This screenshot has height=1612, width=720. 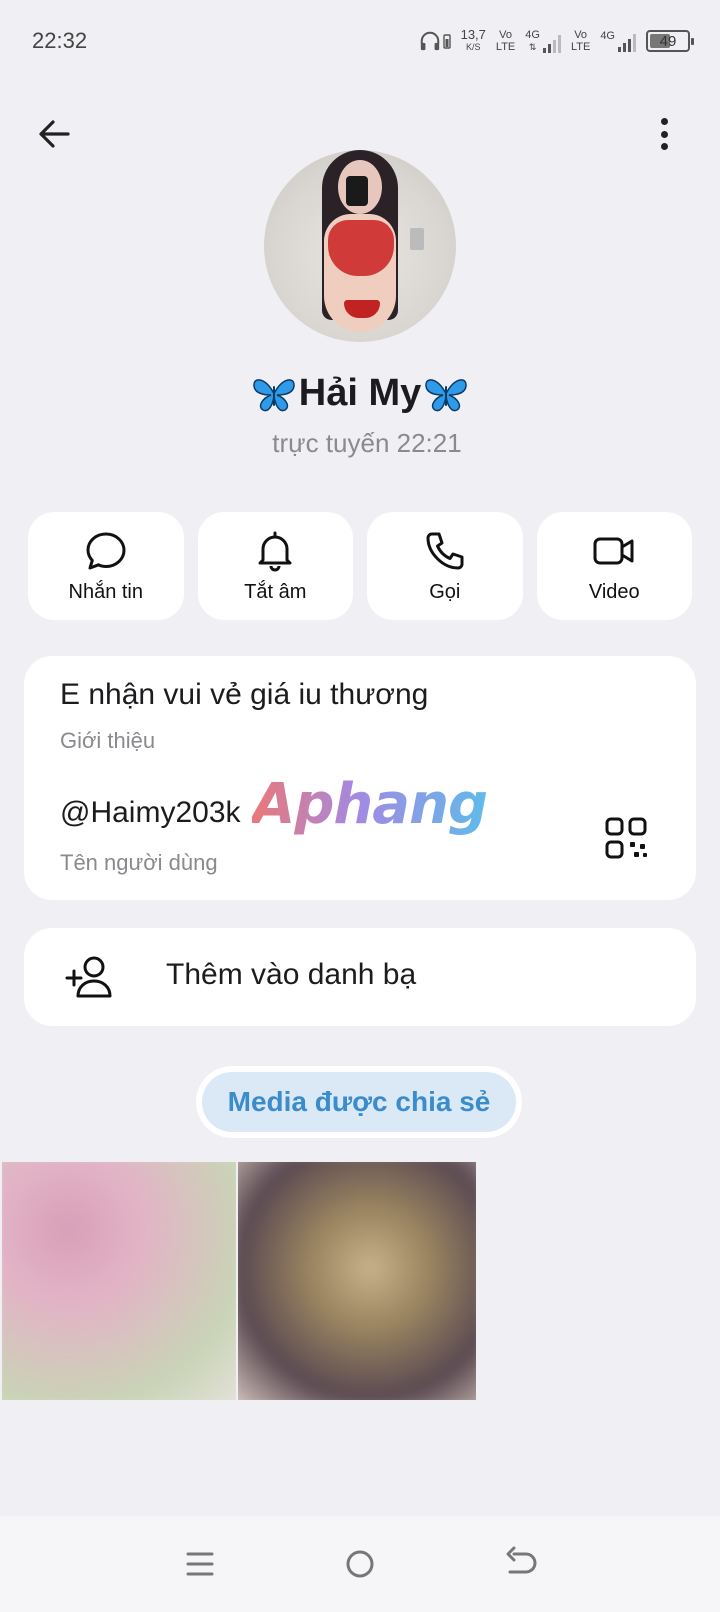 I want to click on sim2-net: 4G, so click(x=618, y=41).